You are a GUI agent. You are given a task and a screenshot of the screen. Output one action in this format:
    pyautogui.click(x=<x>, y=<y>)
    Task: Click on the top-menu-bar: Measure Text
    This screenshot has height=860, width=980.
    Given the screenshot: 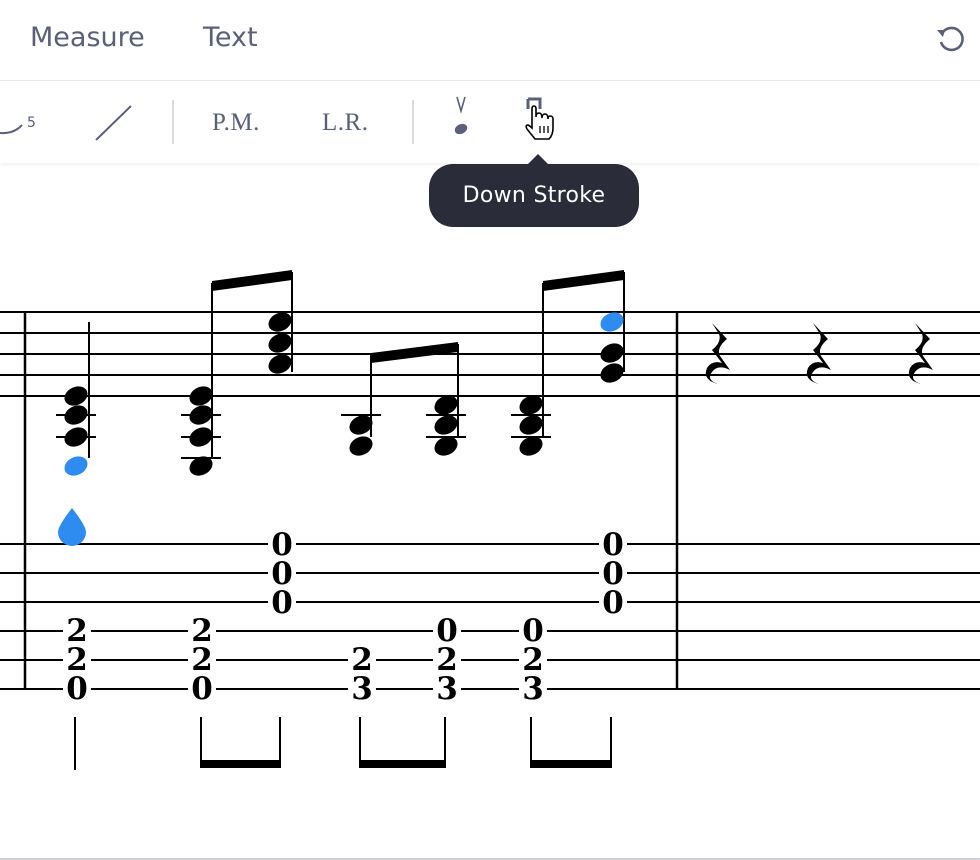 What is the action you would take?
    pyautogui.click(x=490, y=40)
    